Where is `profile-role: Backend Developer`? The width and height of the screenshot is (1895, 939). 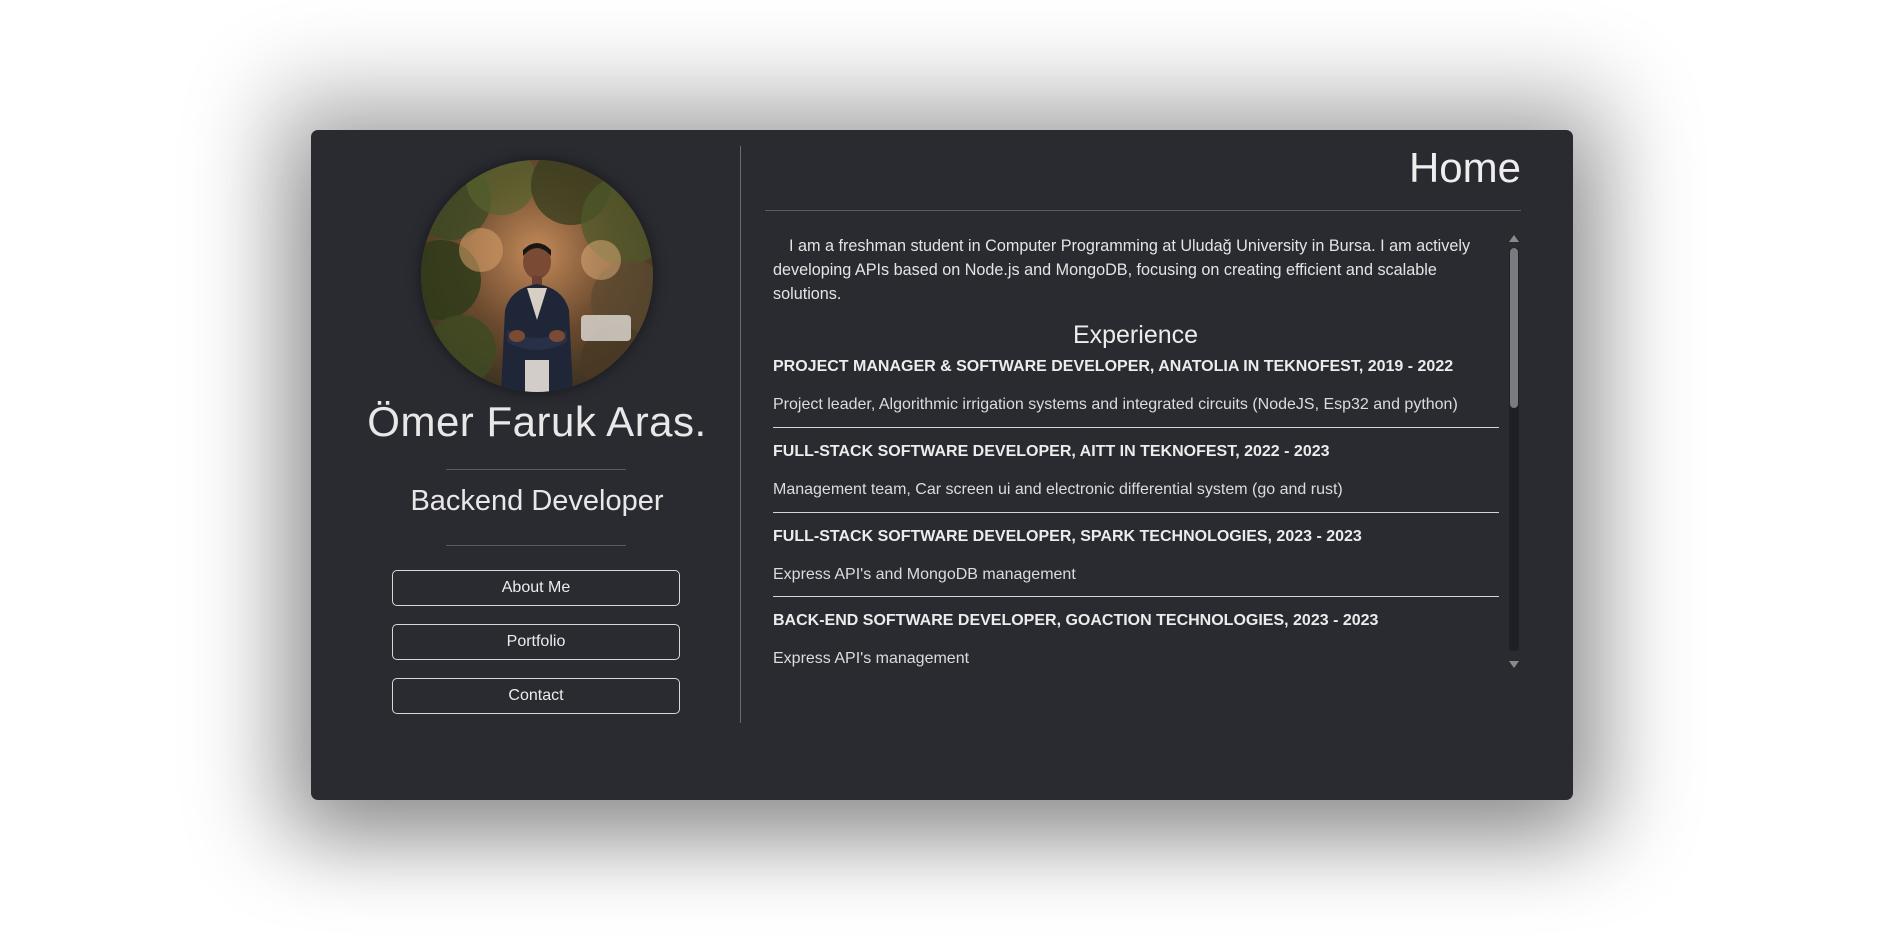 profile-role: Backend Developer is located at coordinates (537, 501).